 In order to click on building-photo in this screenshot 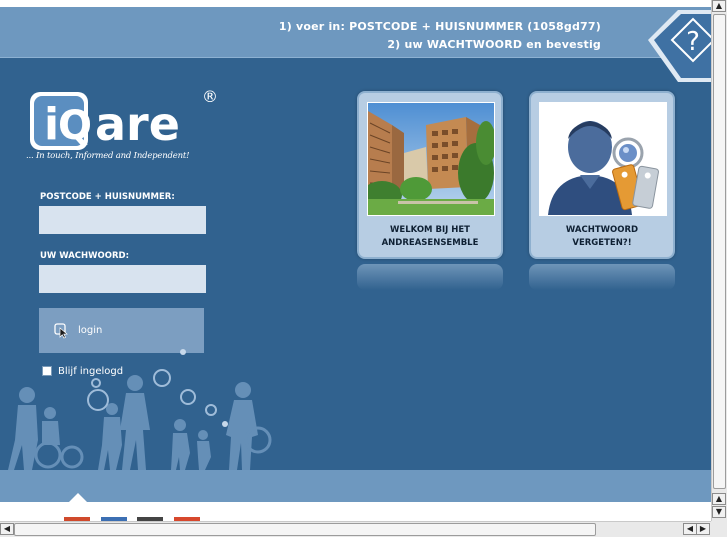, I will do `click(431, 159)`.